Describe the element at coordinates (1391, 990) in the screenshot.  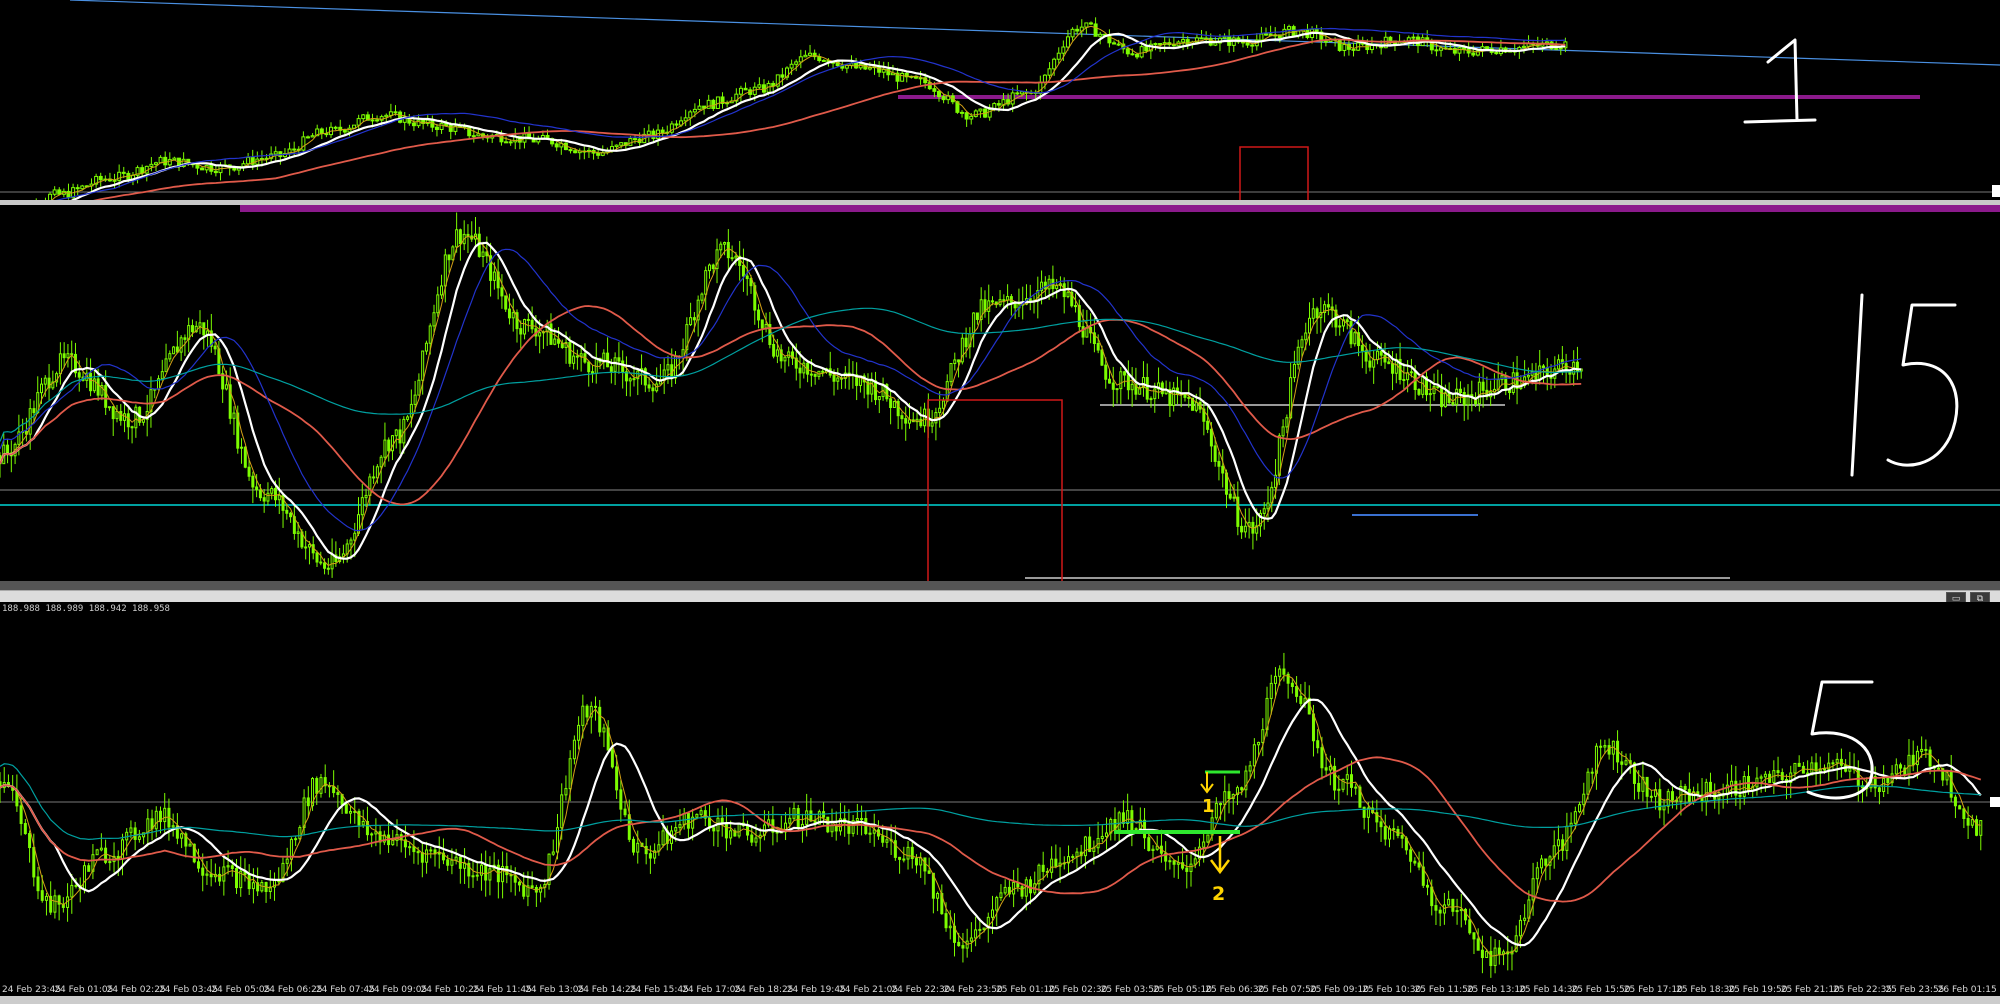
I see `x-tick-label: 25 Feb 10:30` at that location.